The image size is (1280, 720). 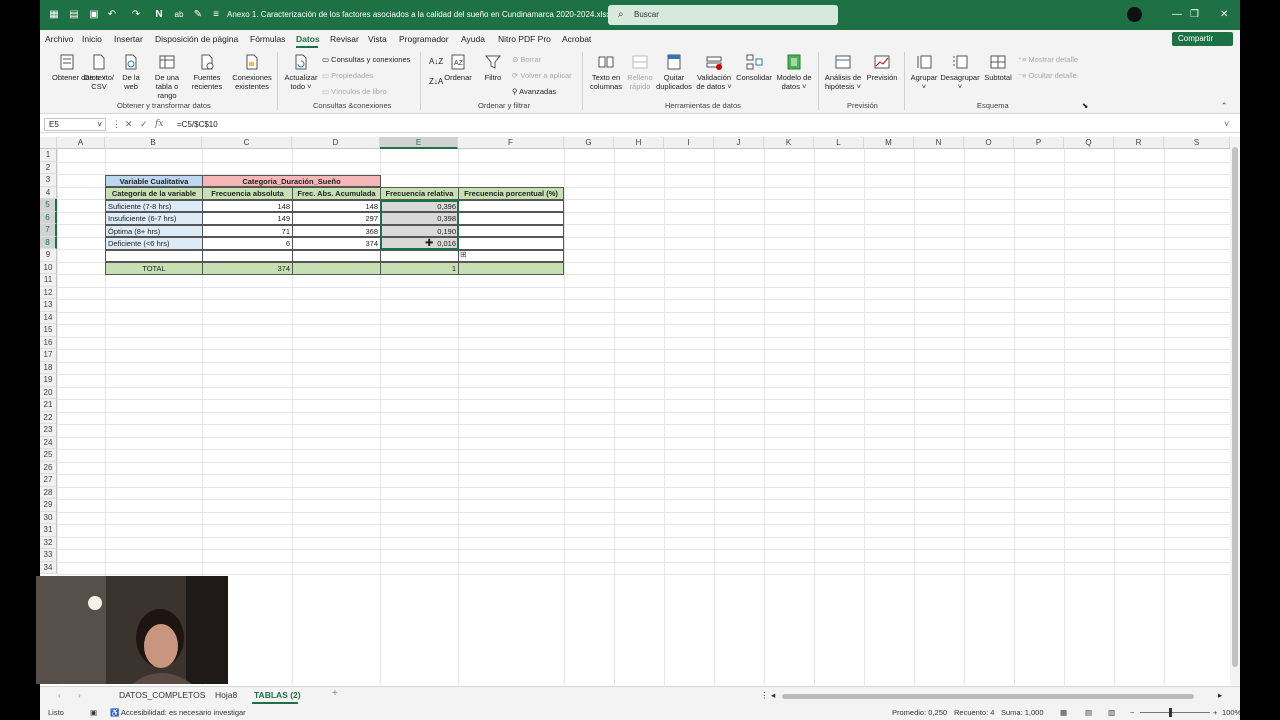 What do you see at coordinates (92, 39) in the screenshot?
I see `tab-inicio: Inicio` at bounding box center [92, 39].